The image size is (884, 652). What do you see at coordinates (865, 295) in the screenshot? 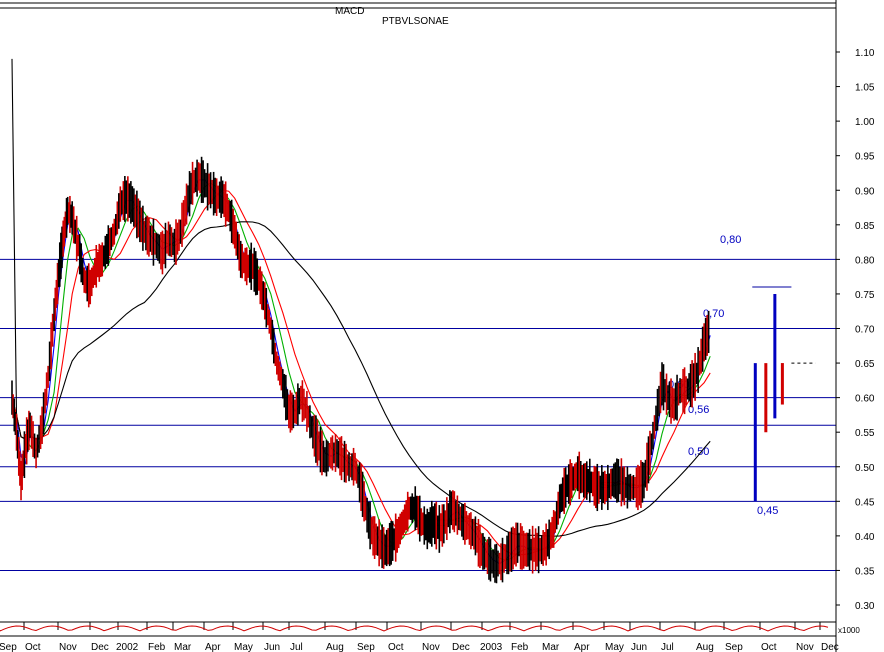
I see `y-tick-label: 0.75` at bounding box center [865, 295].